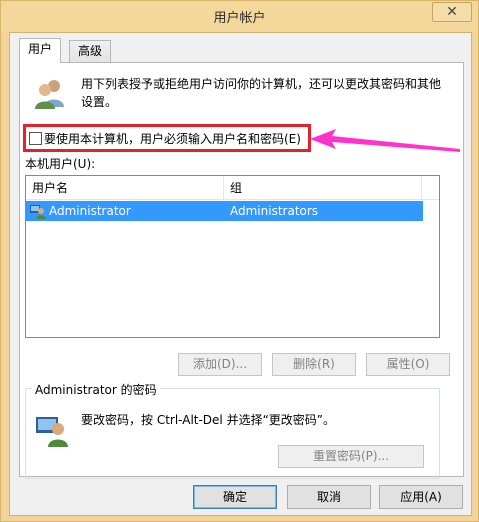 Image resolution: width=479 pixels, height=522 pixels. I want to click on tab-advanced-label: 高级, so click(90, 51).